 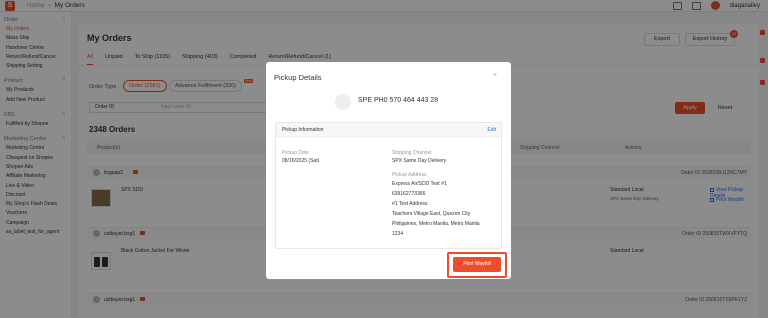 What do you see at coordinates (409, 175) in the screenshot?
I see `pickup-address-label: Pickup Address` at bounding box center [409, 175].